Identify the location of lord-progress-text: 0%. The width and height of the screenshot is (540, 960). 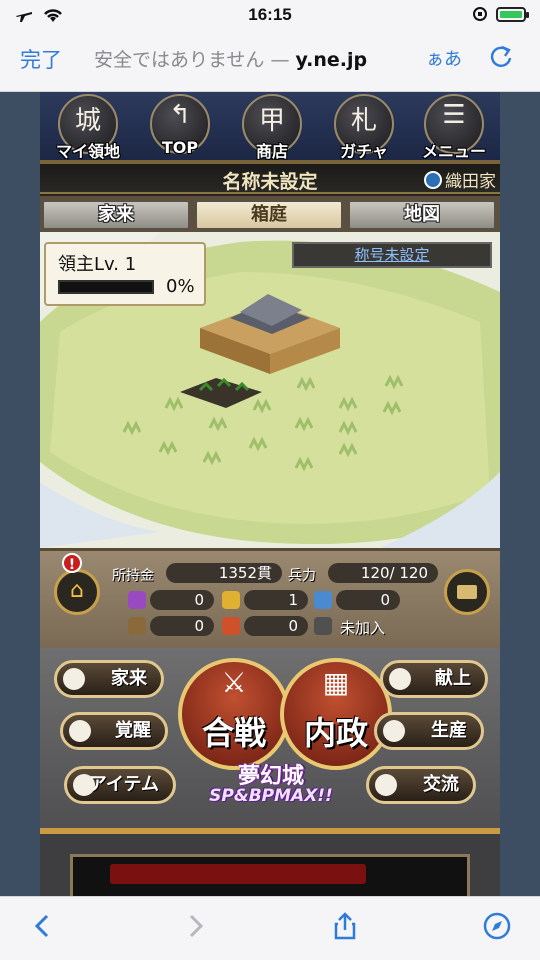
(180, 286).